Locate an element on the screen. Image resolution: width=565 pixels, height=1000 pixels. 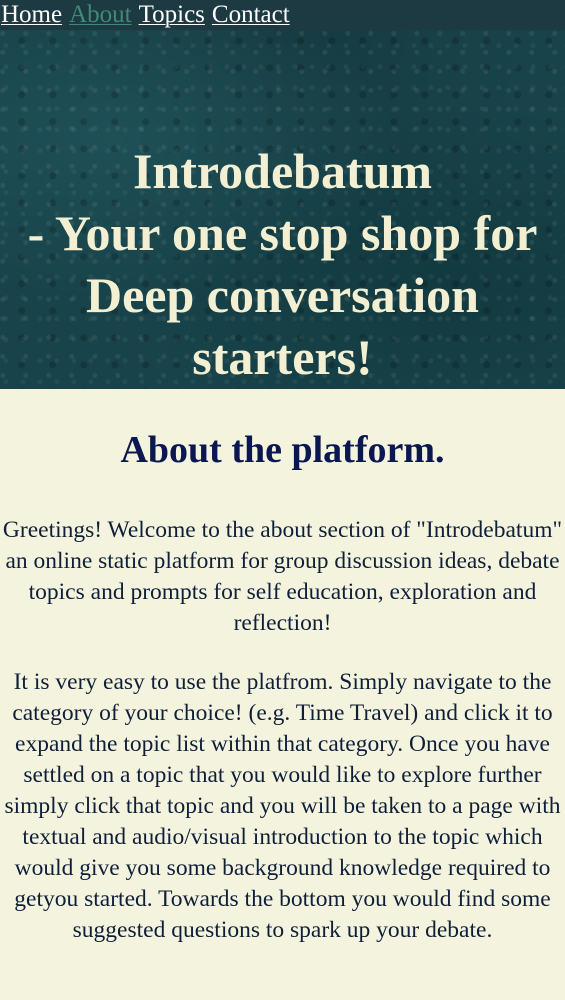
section-title: About the platform. is located at coordinates (282, 450).